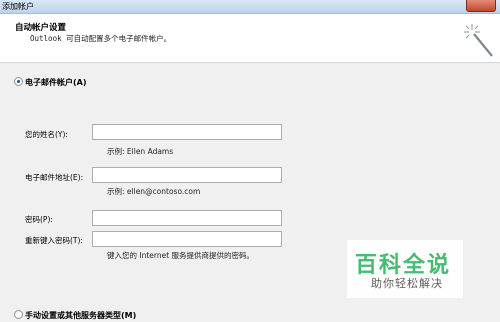 The width and height of the screenshot is (500, 322). What do you see at coordinates (46, 134) in the screenshot?
I see `name-label: 您的姓名(Y):` at bounding box center [46, 134].